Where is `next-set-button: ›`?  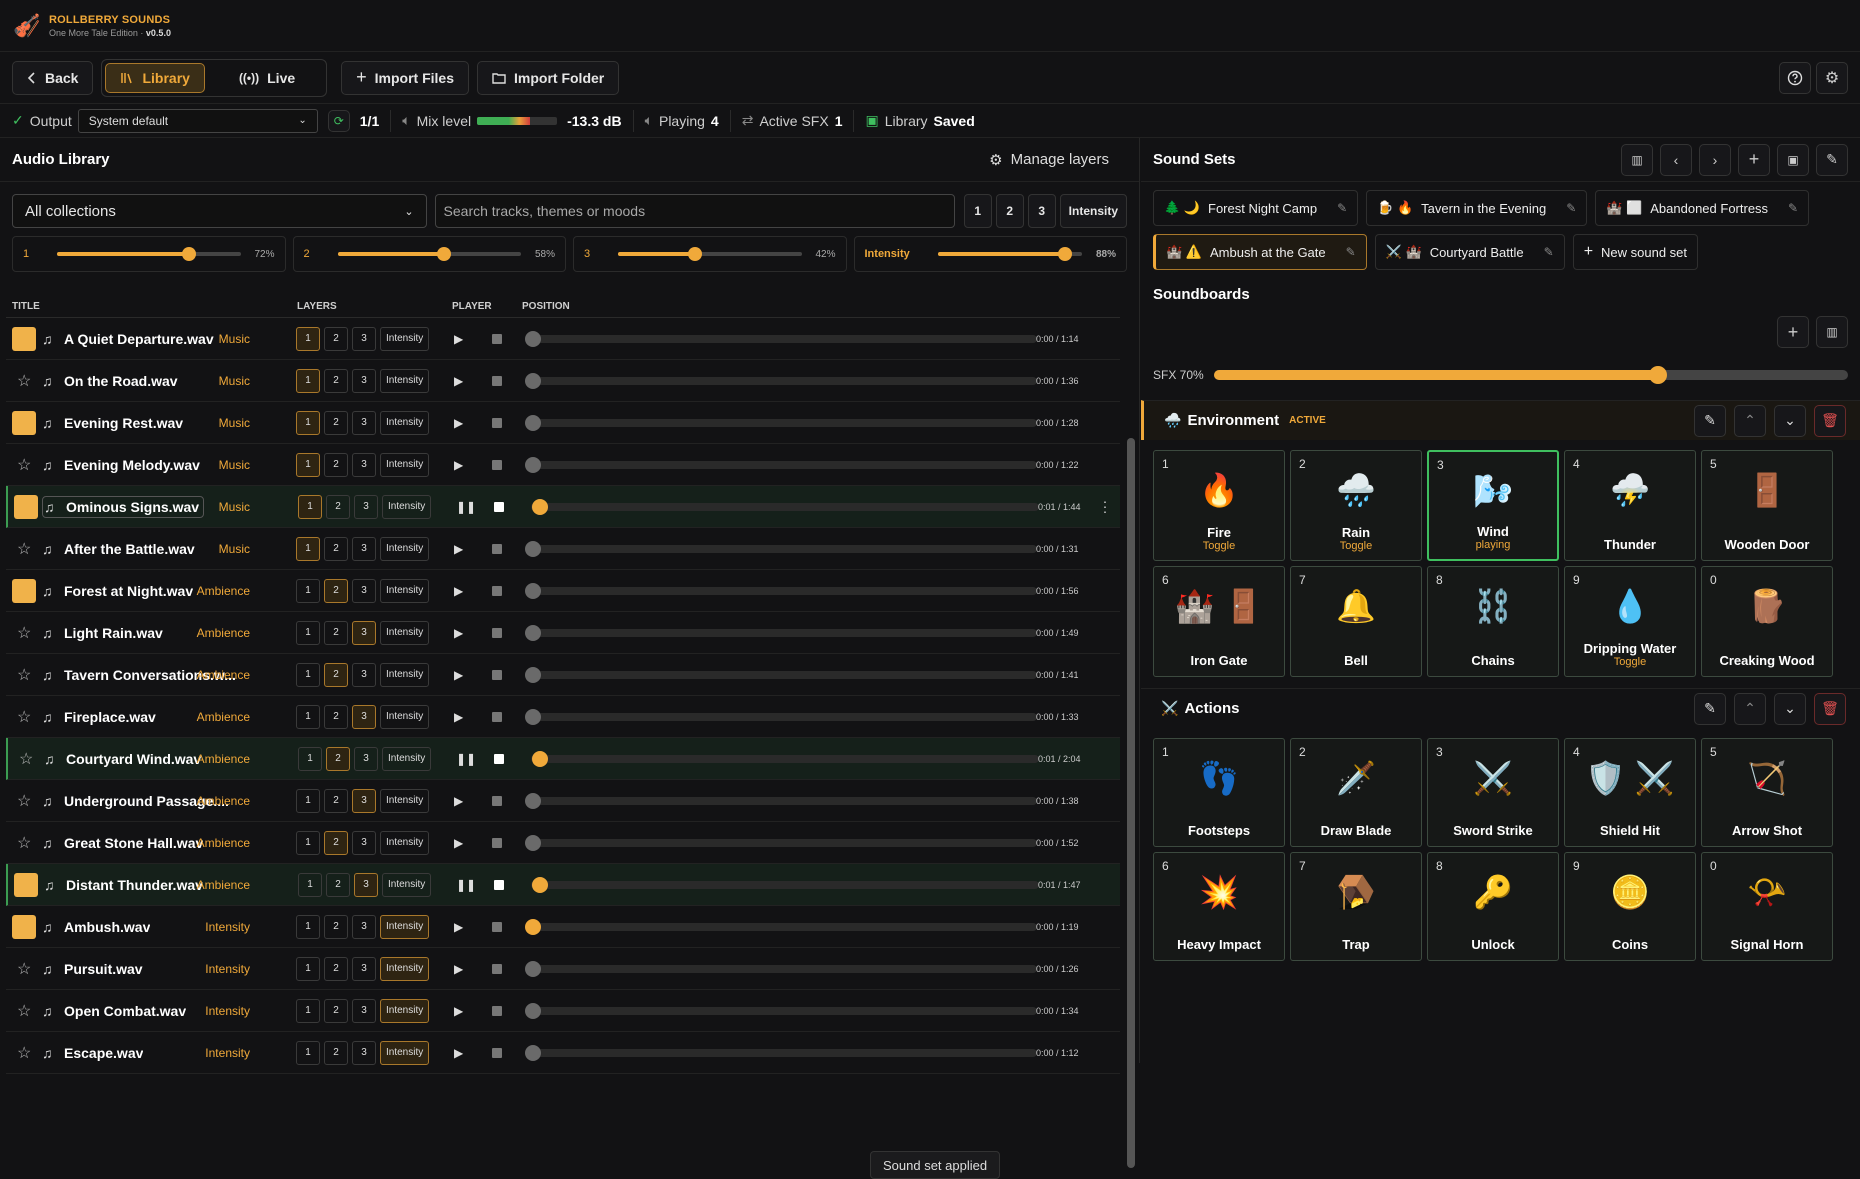 next-set-button: › is located at coordinates (1715, 159).